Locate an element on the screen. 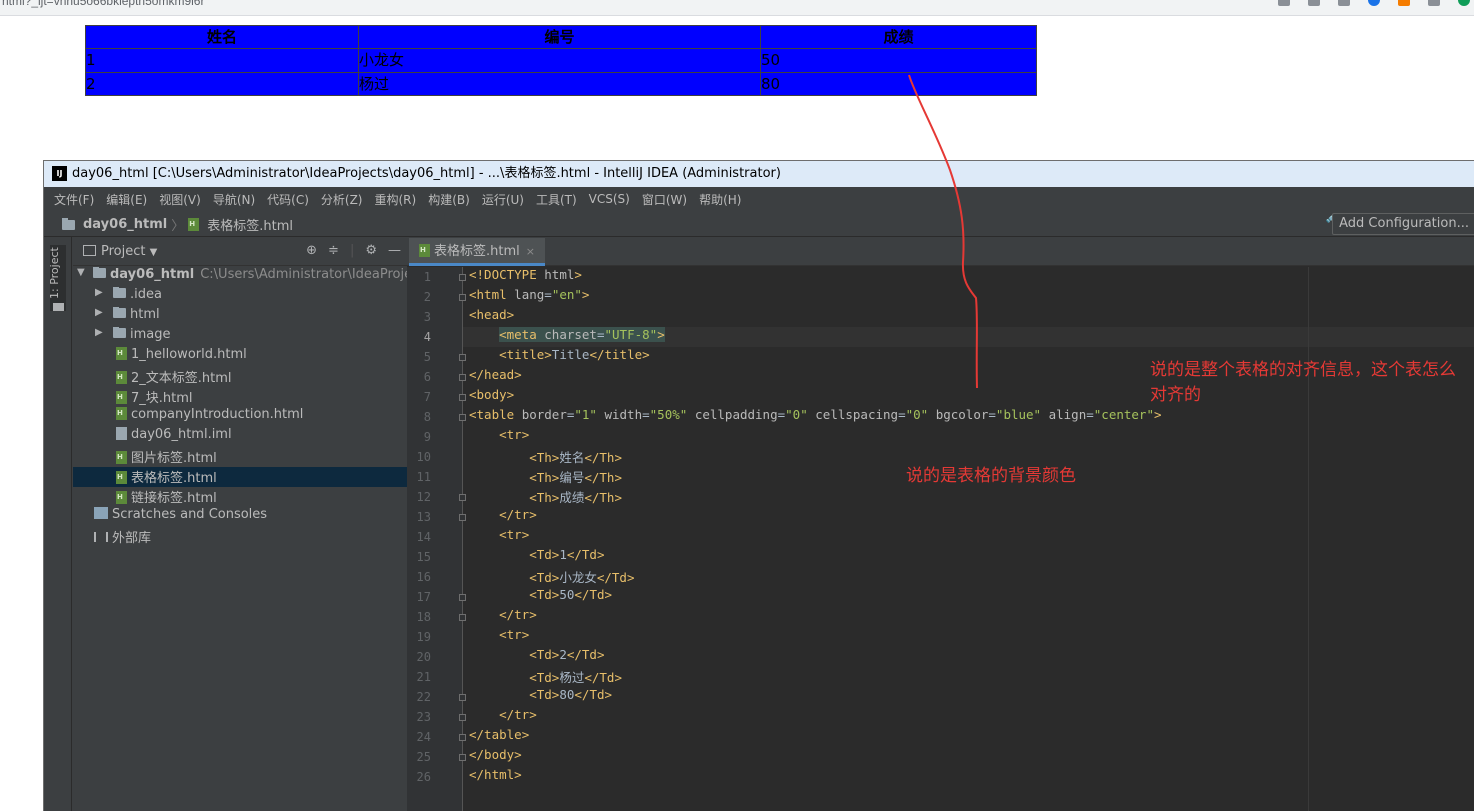  bgcolor-annotation: 说的是表格的背景颜色 is located at coordinates (991, 476).